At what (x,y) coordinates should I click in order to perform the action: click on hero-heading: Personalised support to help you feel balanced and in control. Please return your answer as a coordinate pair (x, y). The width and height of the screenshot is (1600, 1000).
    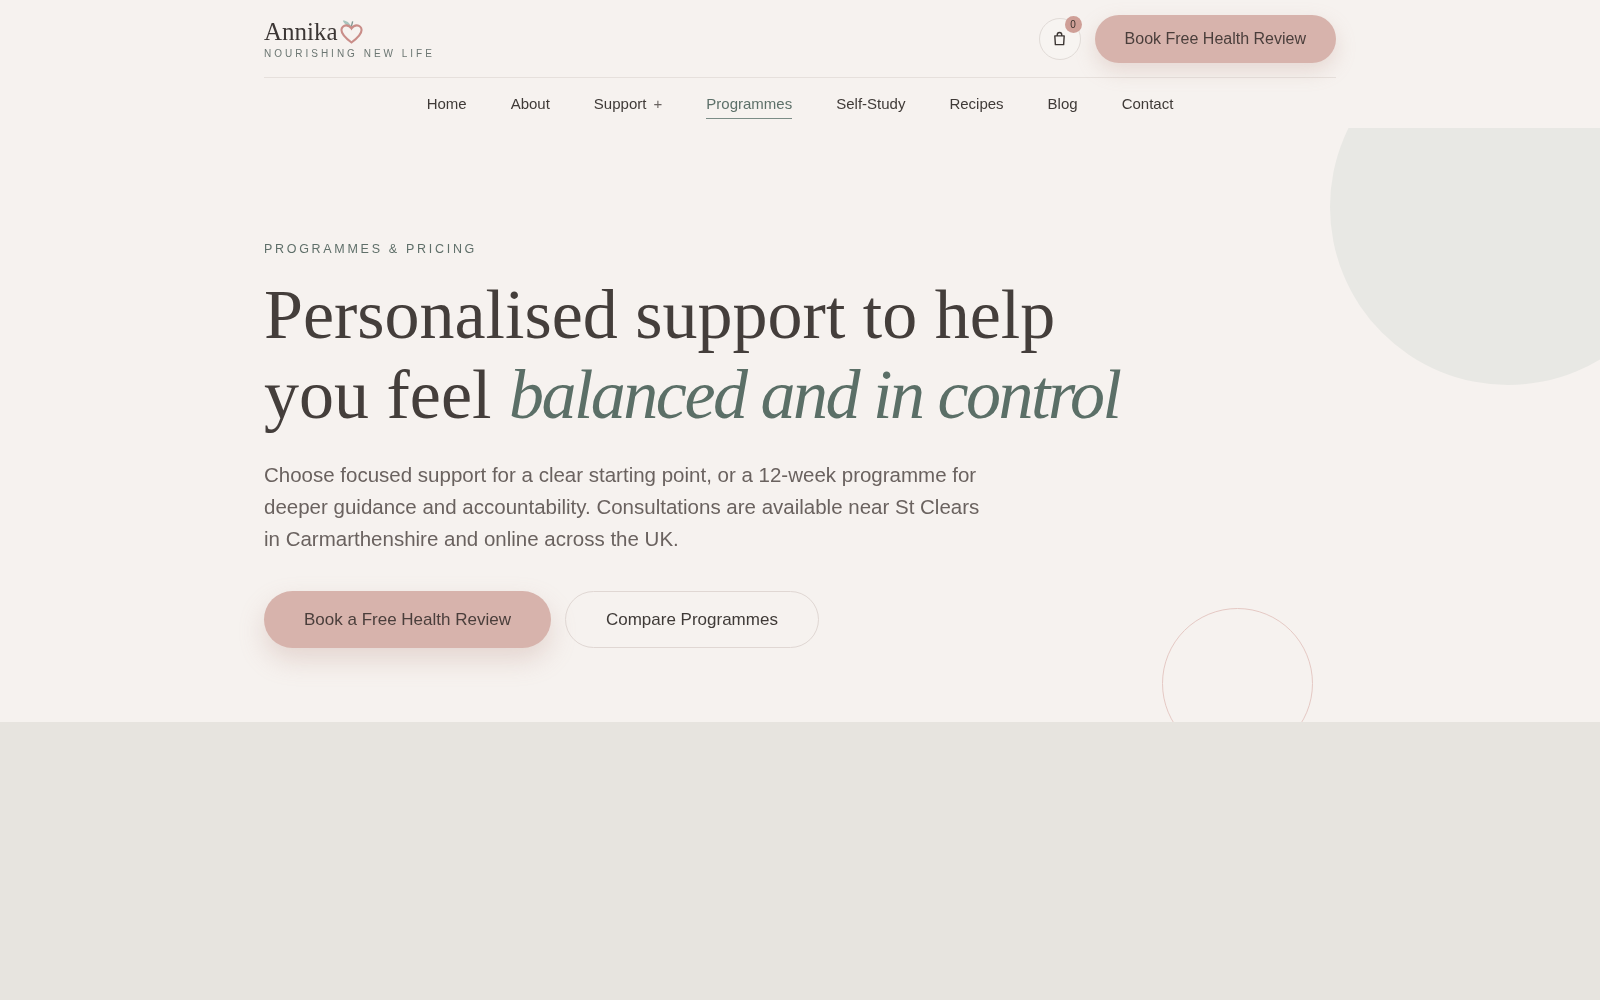
    Looking at the image, I should click on (693, 355).